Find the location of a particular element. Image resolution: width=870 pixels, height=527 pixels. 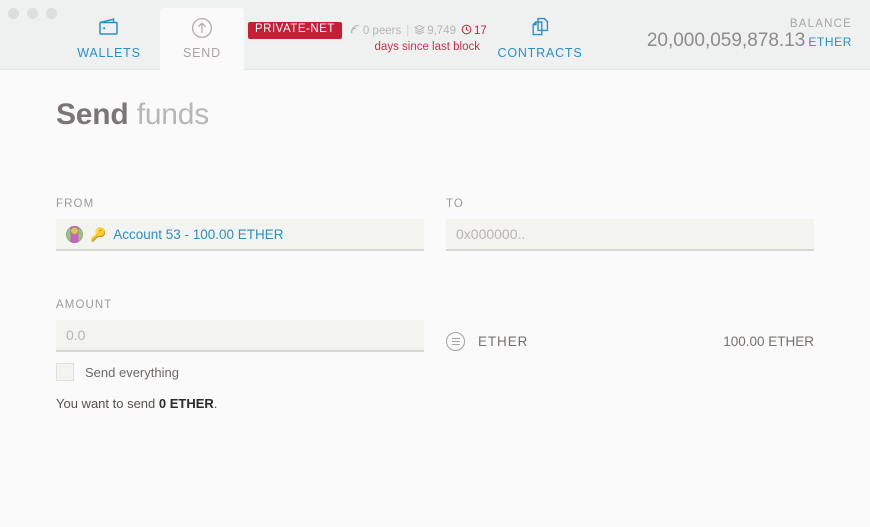

balance-amount: 20,000,059,878.13 ETHER is located at coordinates (749, 41).